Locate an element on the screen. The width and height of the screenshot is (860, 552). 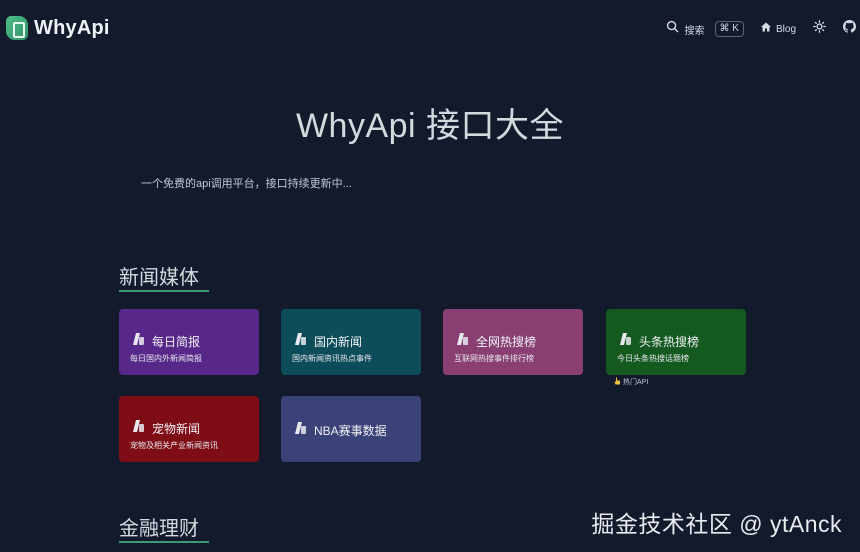
theme-toggle-button is located at coordinates (819, 29).